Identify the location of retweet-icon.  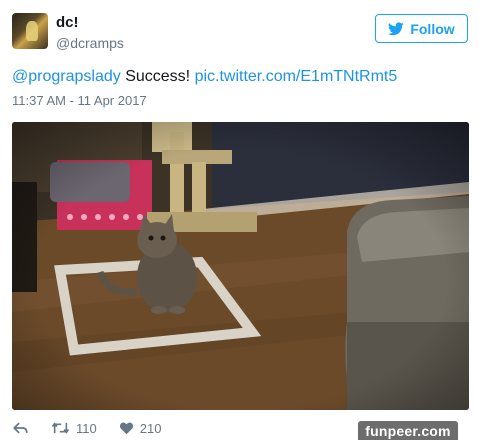
(60, 428).